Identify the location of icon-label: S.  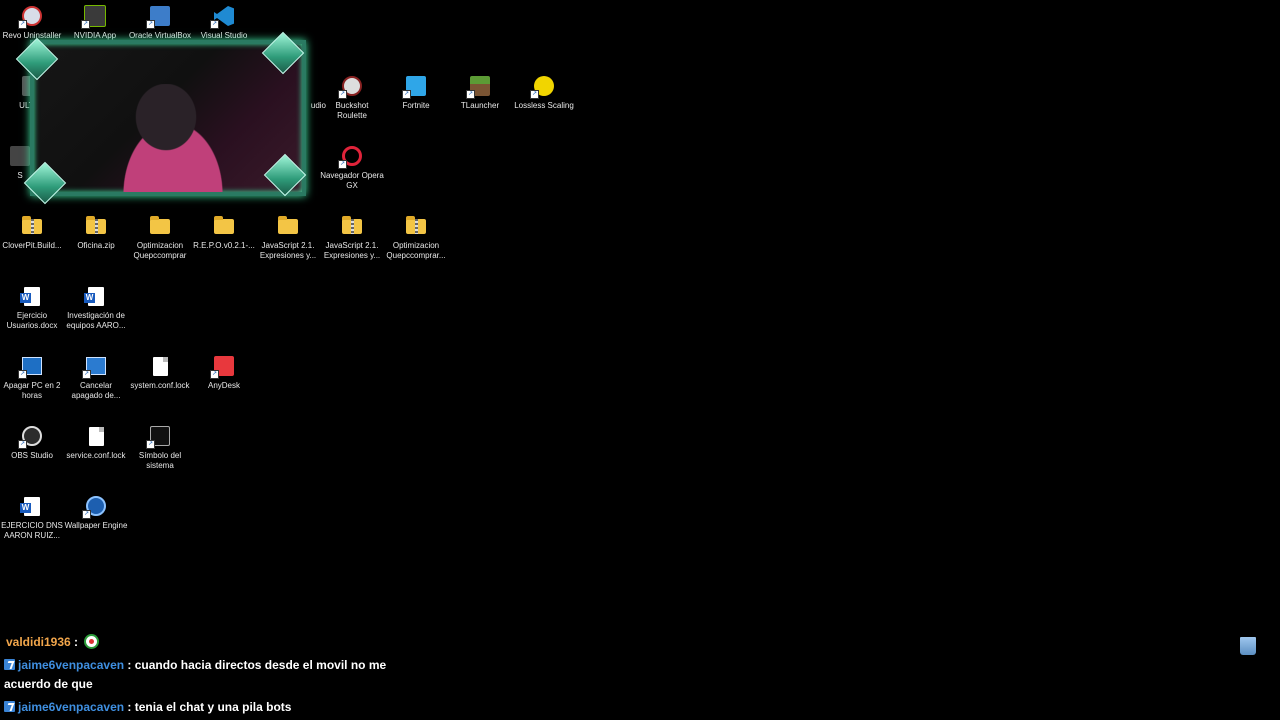
(20, 175).